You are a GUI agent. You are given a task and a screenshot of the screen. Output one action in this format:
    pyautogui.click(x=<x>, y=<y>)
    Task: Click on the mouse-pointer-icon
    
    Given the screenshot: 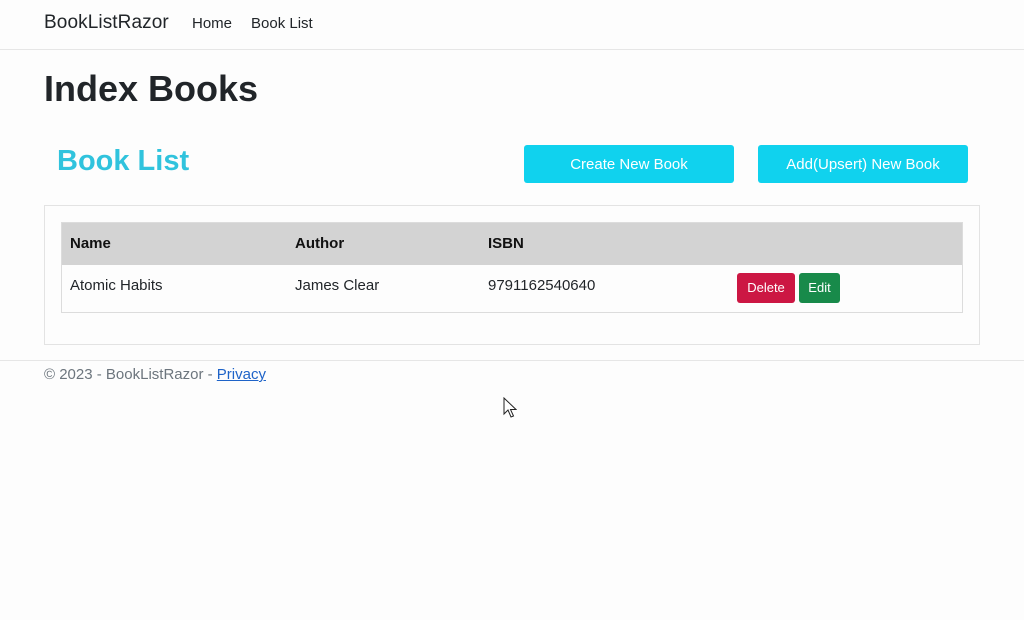 What is the action you would take?
    pyautogui.click(x=510, y=407)
    